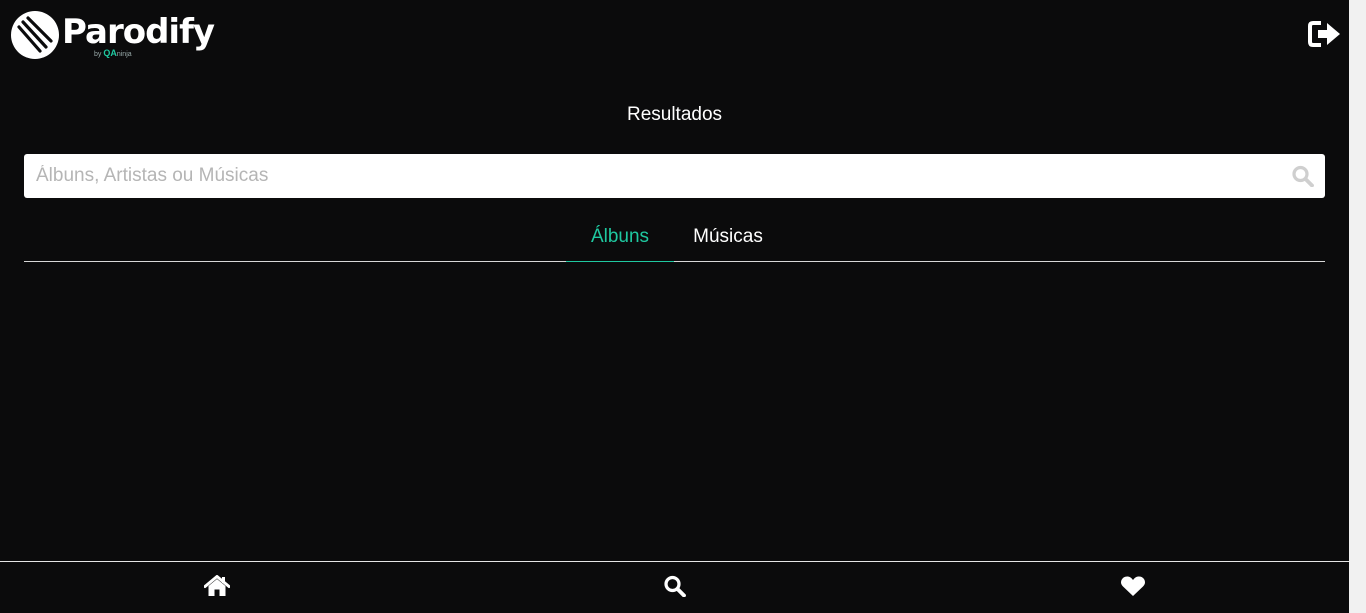 This screenshot has width=1366, height=613. I want to click on bottom-nav, so click(674, 587).